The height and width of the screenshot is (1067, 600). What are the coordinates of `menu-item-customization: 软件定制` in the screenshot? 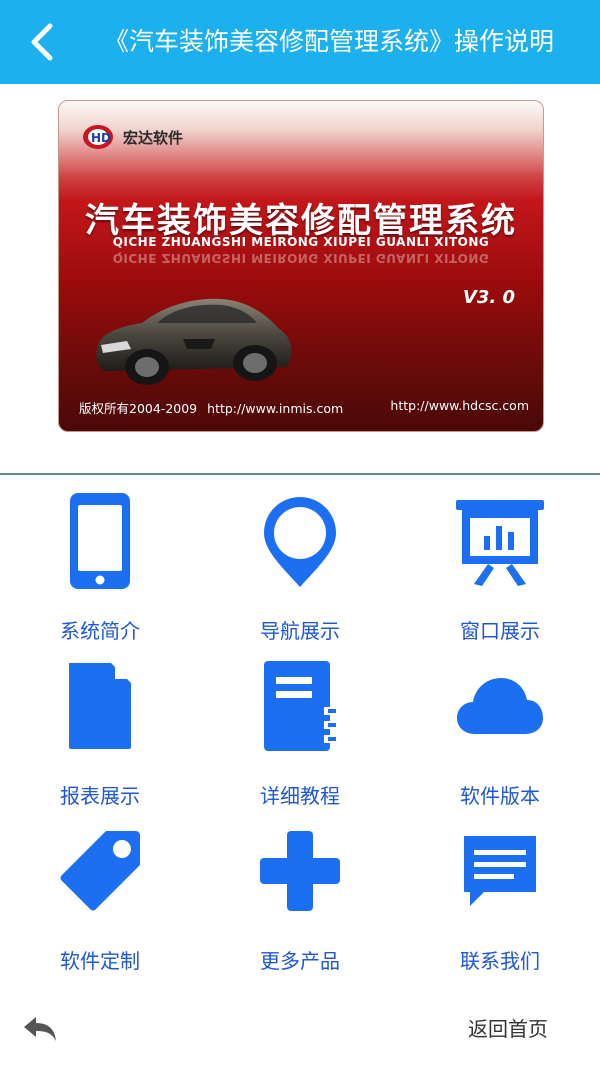 It's located at (100, 895).